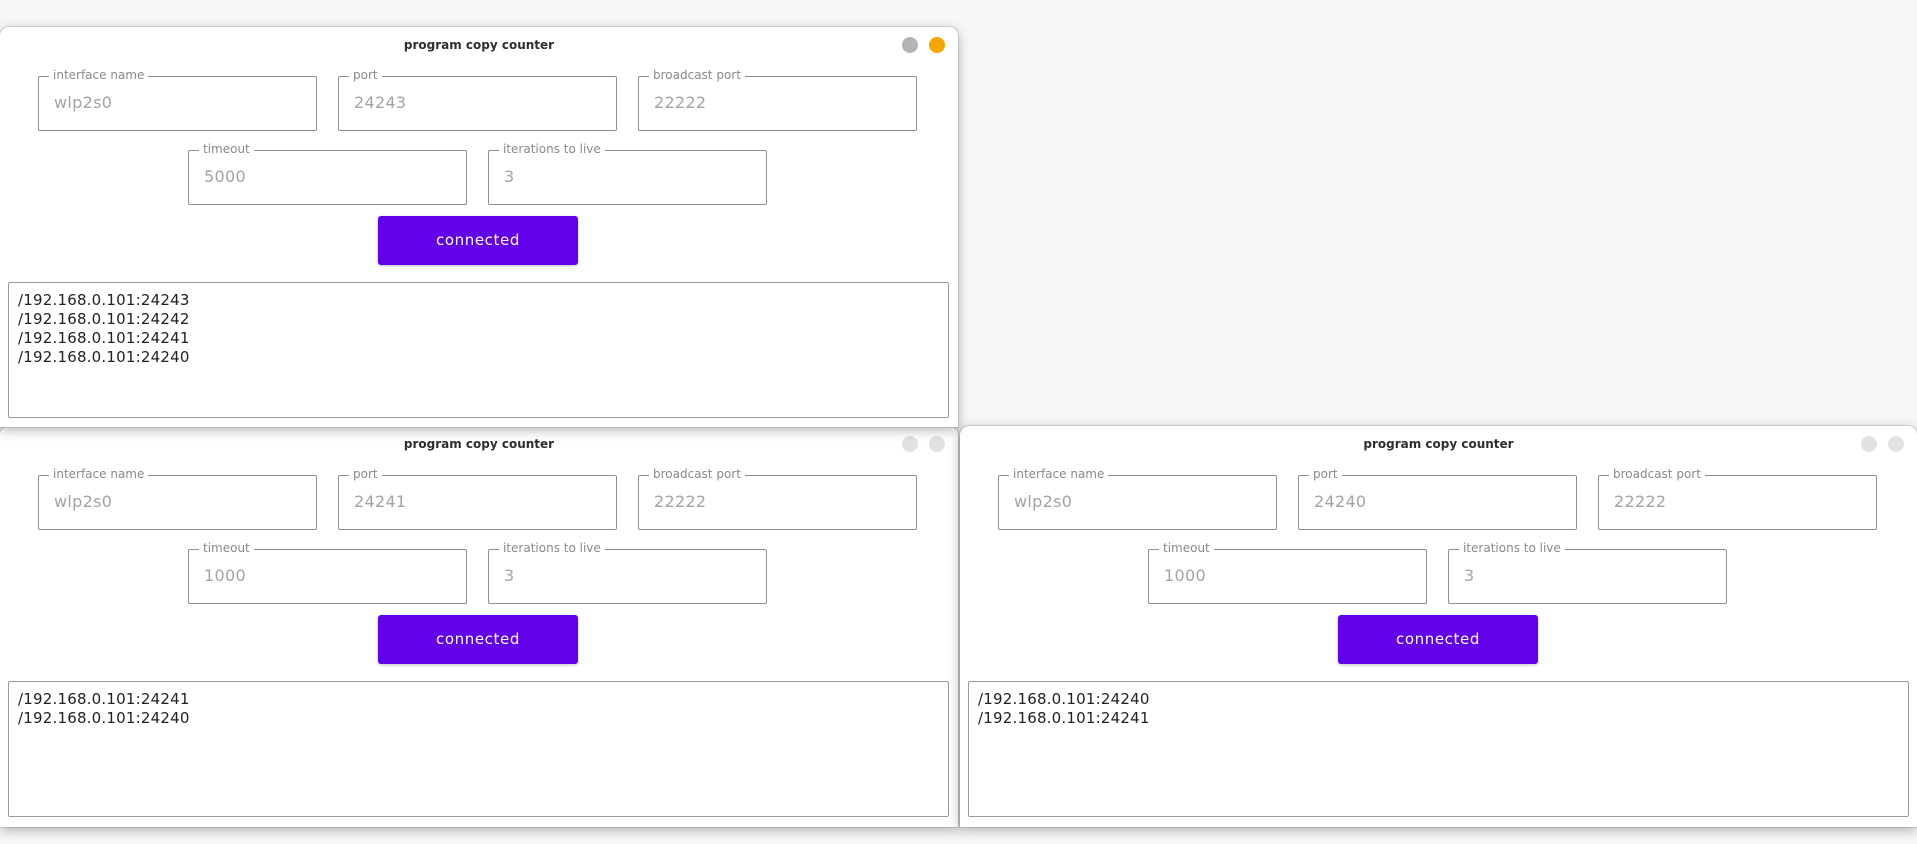 This screenshot has width=1917, height=844. Describe the element at coordinates (477, 498) in the screenshot. I see `port-field: port 24241` at that location.